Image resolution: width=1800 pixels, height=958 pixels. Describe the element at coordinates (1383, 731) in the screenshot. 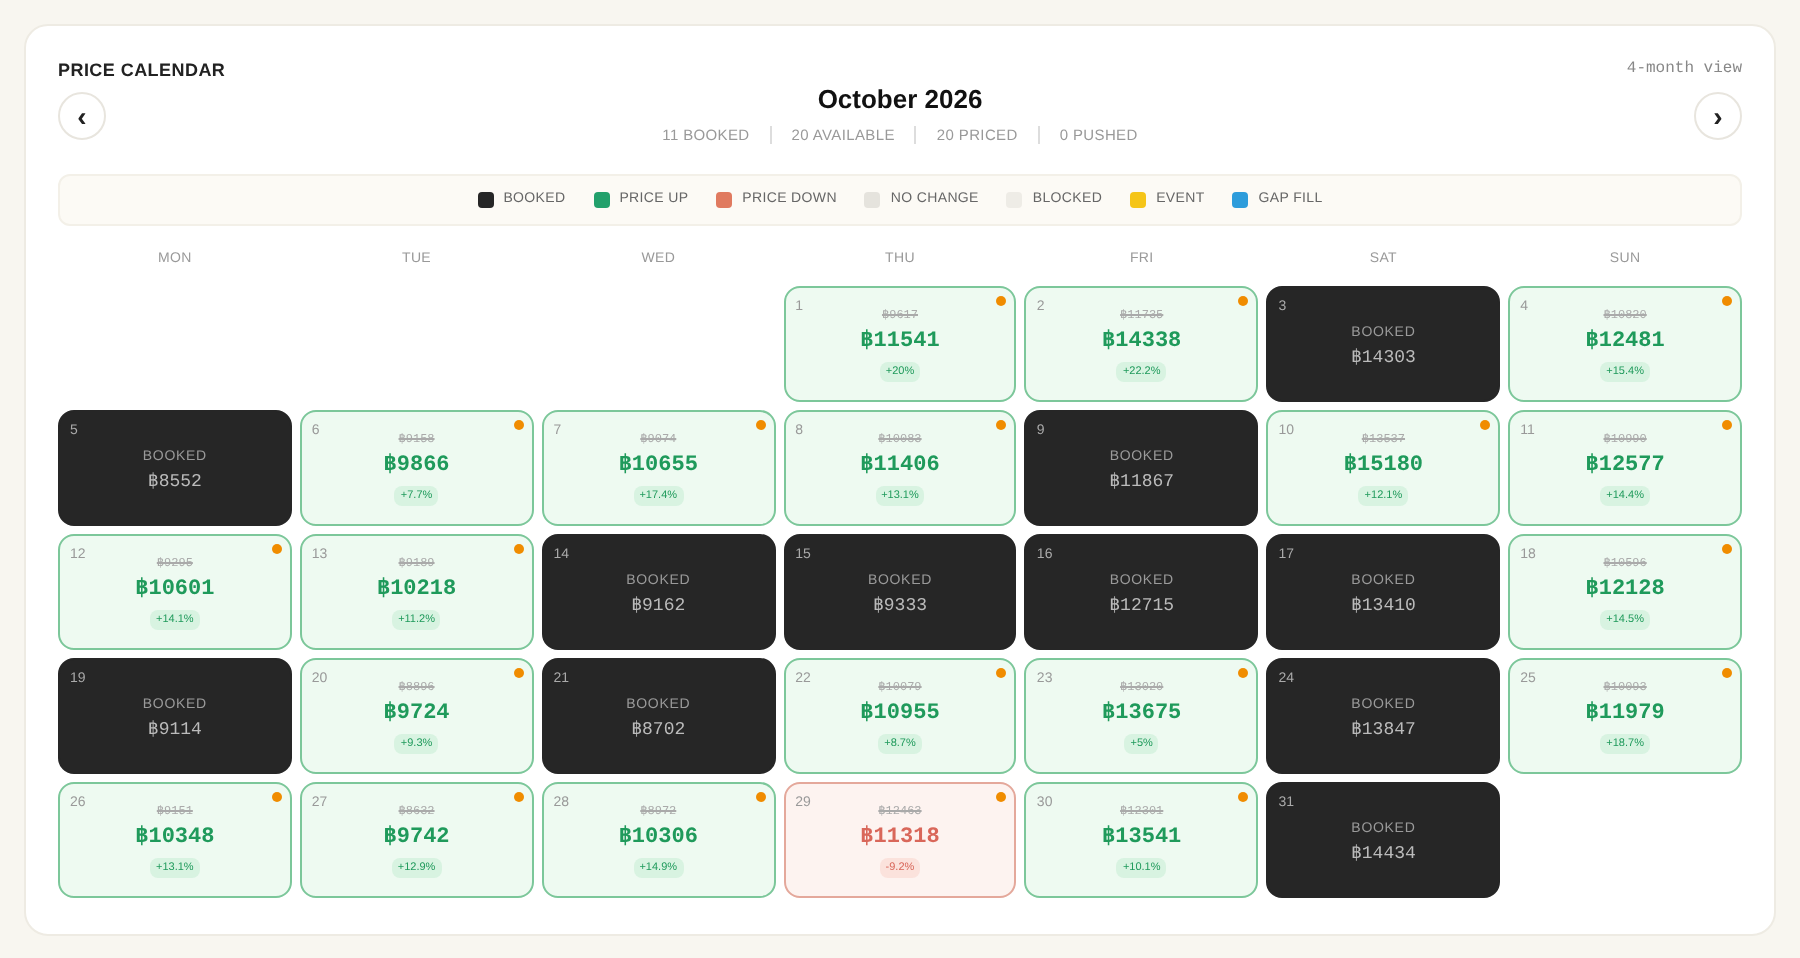

I see `booked-price: ฿13847` at that location.